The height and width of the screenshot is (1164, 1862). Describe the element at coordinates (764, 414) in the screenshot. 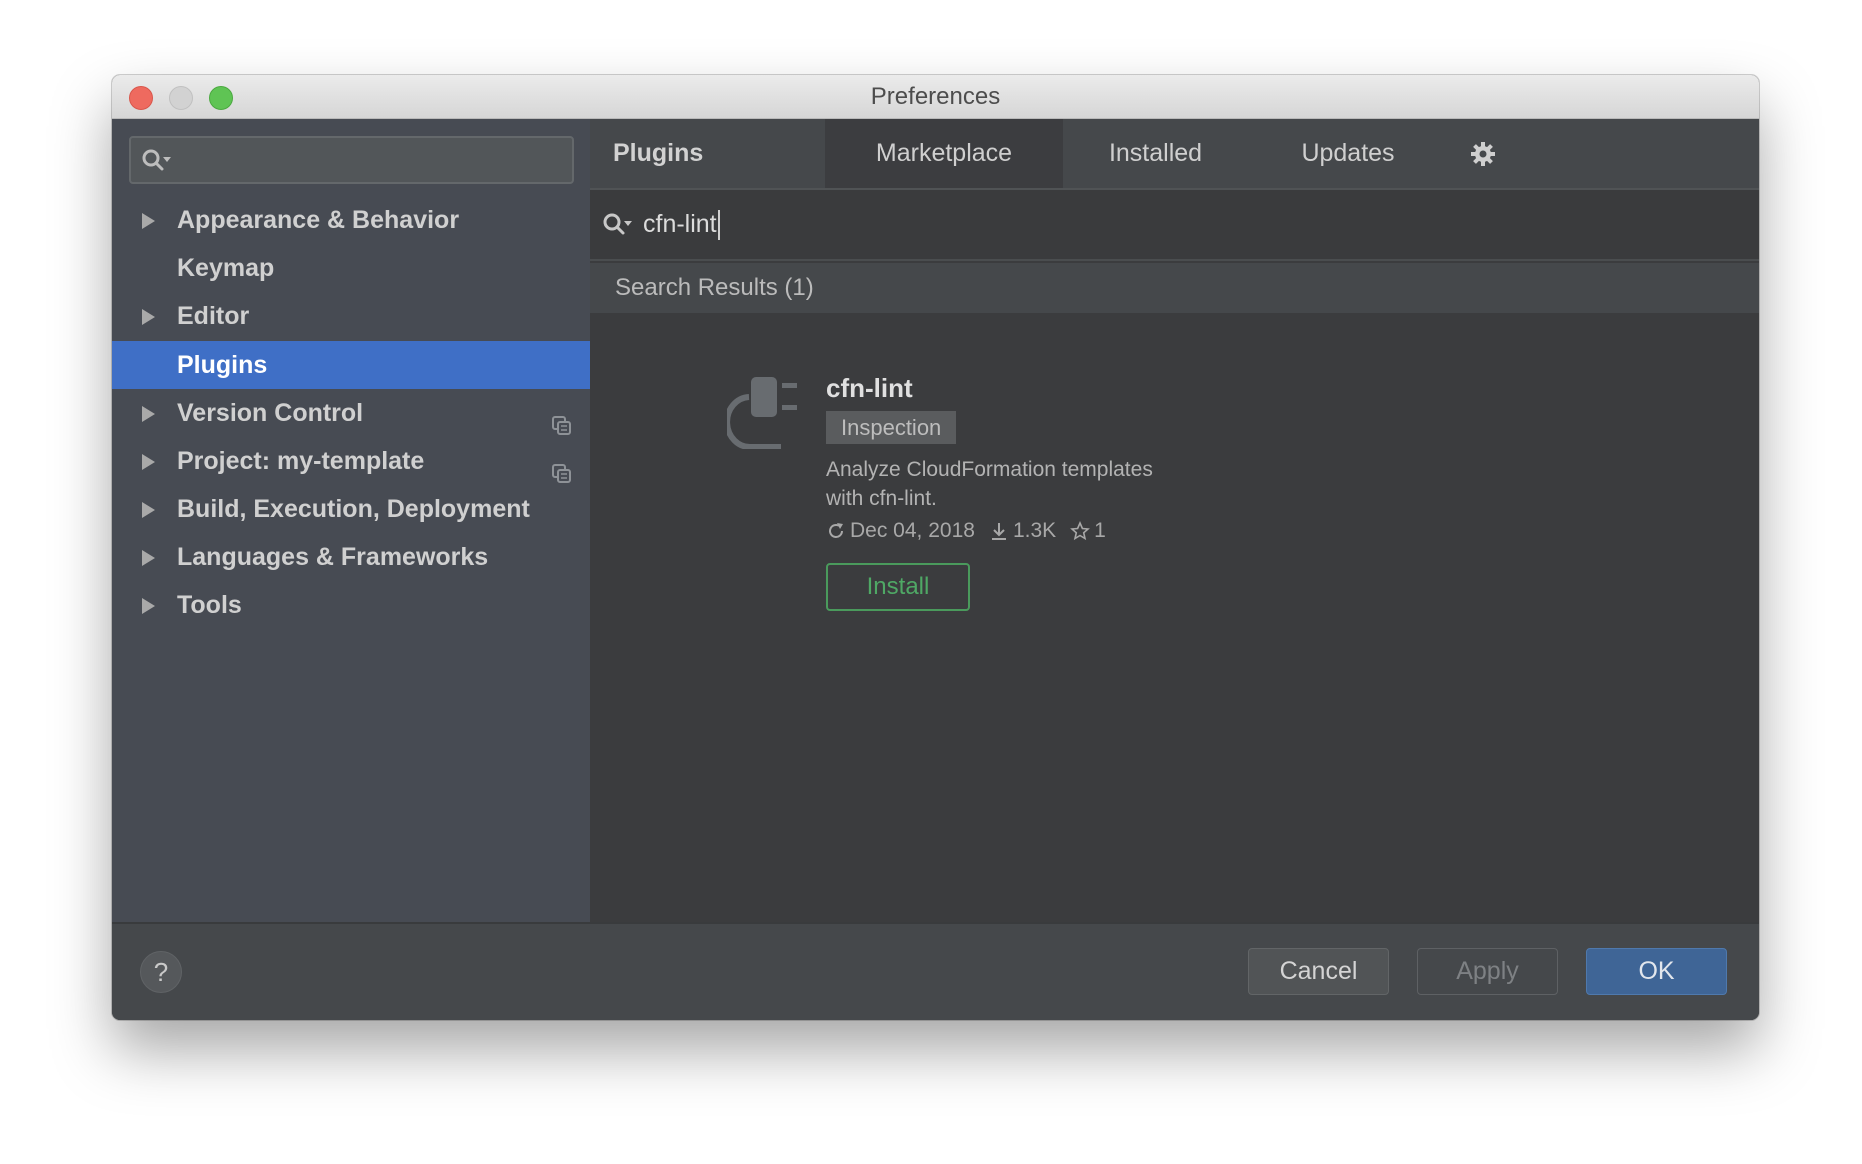

I see `plugin-plug-icon` at that location.